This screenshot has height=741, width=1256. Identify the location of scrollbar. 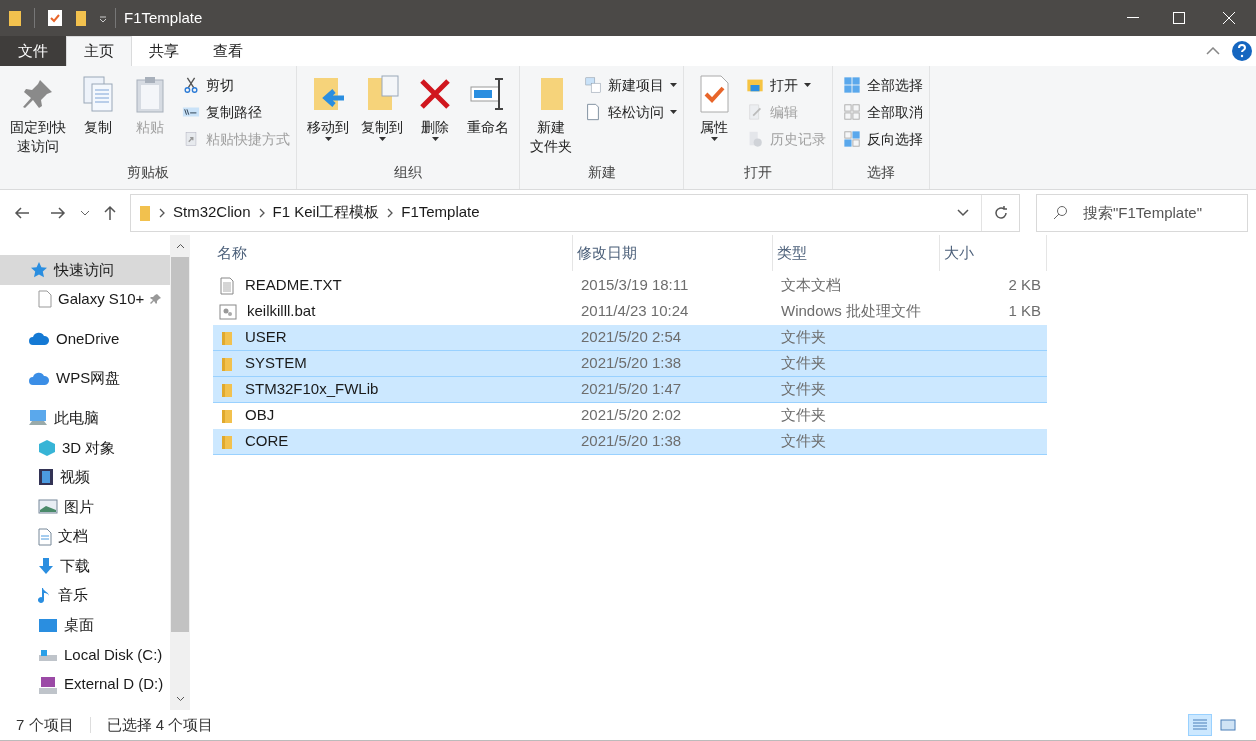
(180, 472).